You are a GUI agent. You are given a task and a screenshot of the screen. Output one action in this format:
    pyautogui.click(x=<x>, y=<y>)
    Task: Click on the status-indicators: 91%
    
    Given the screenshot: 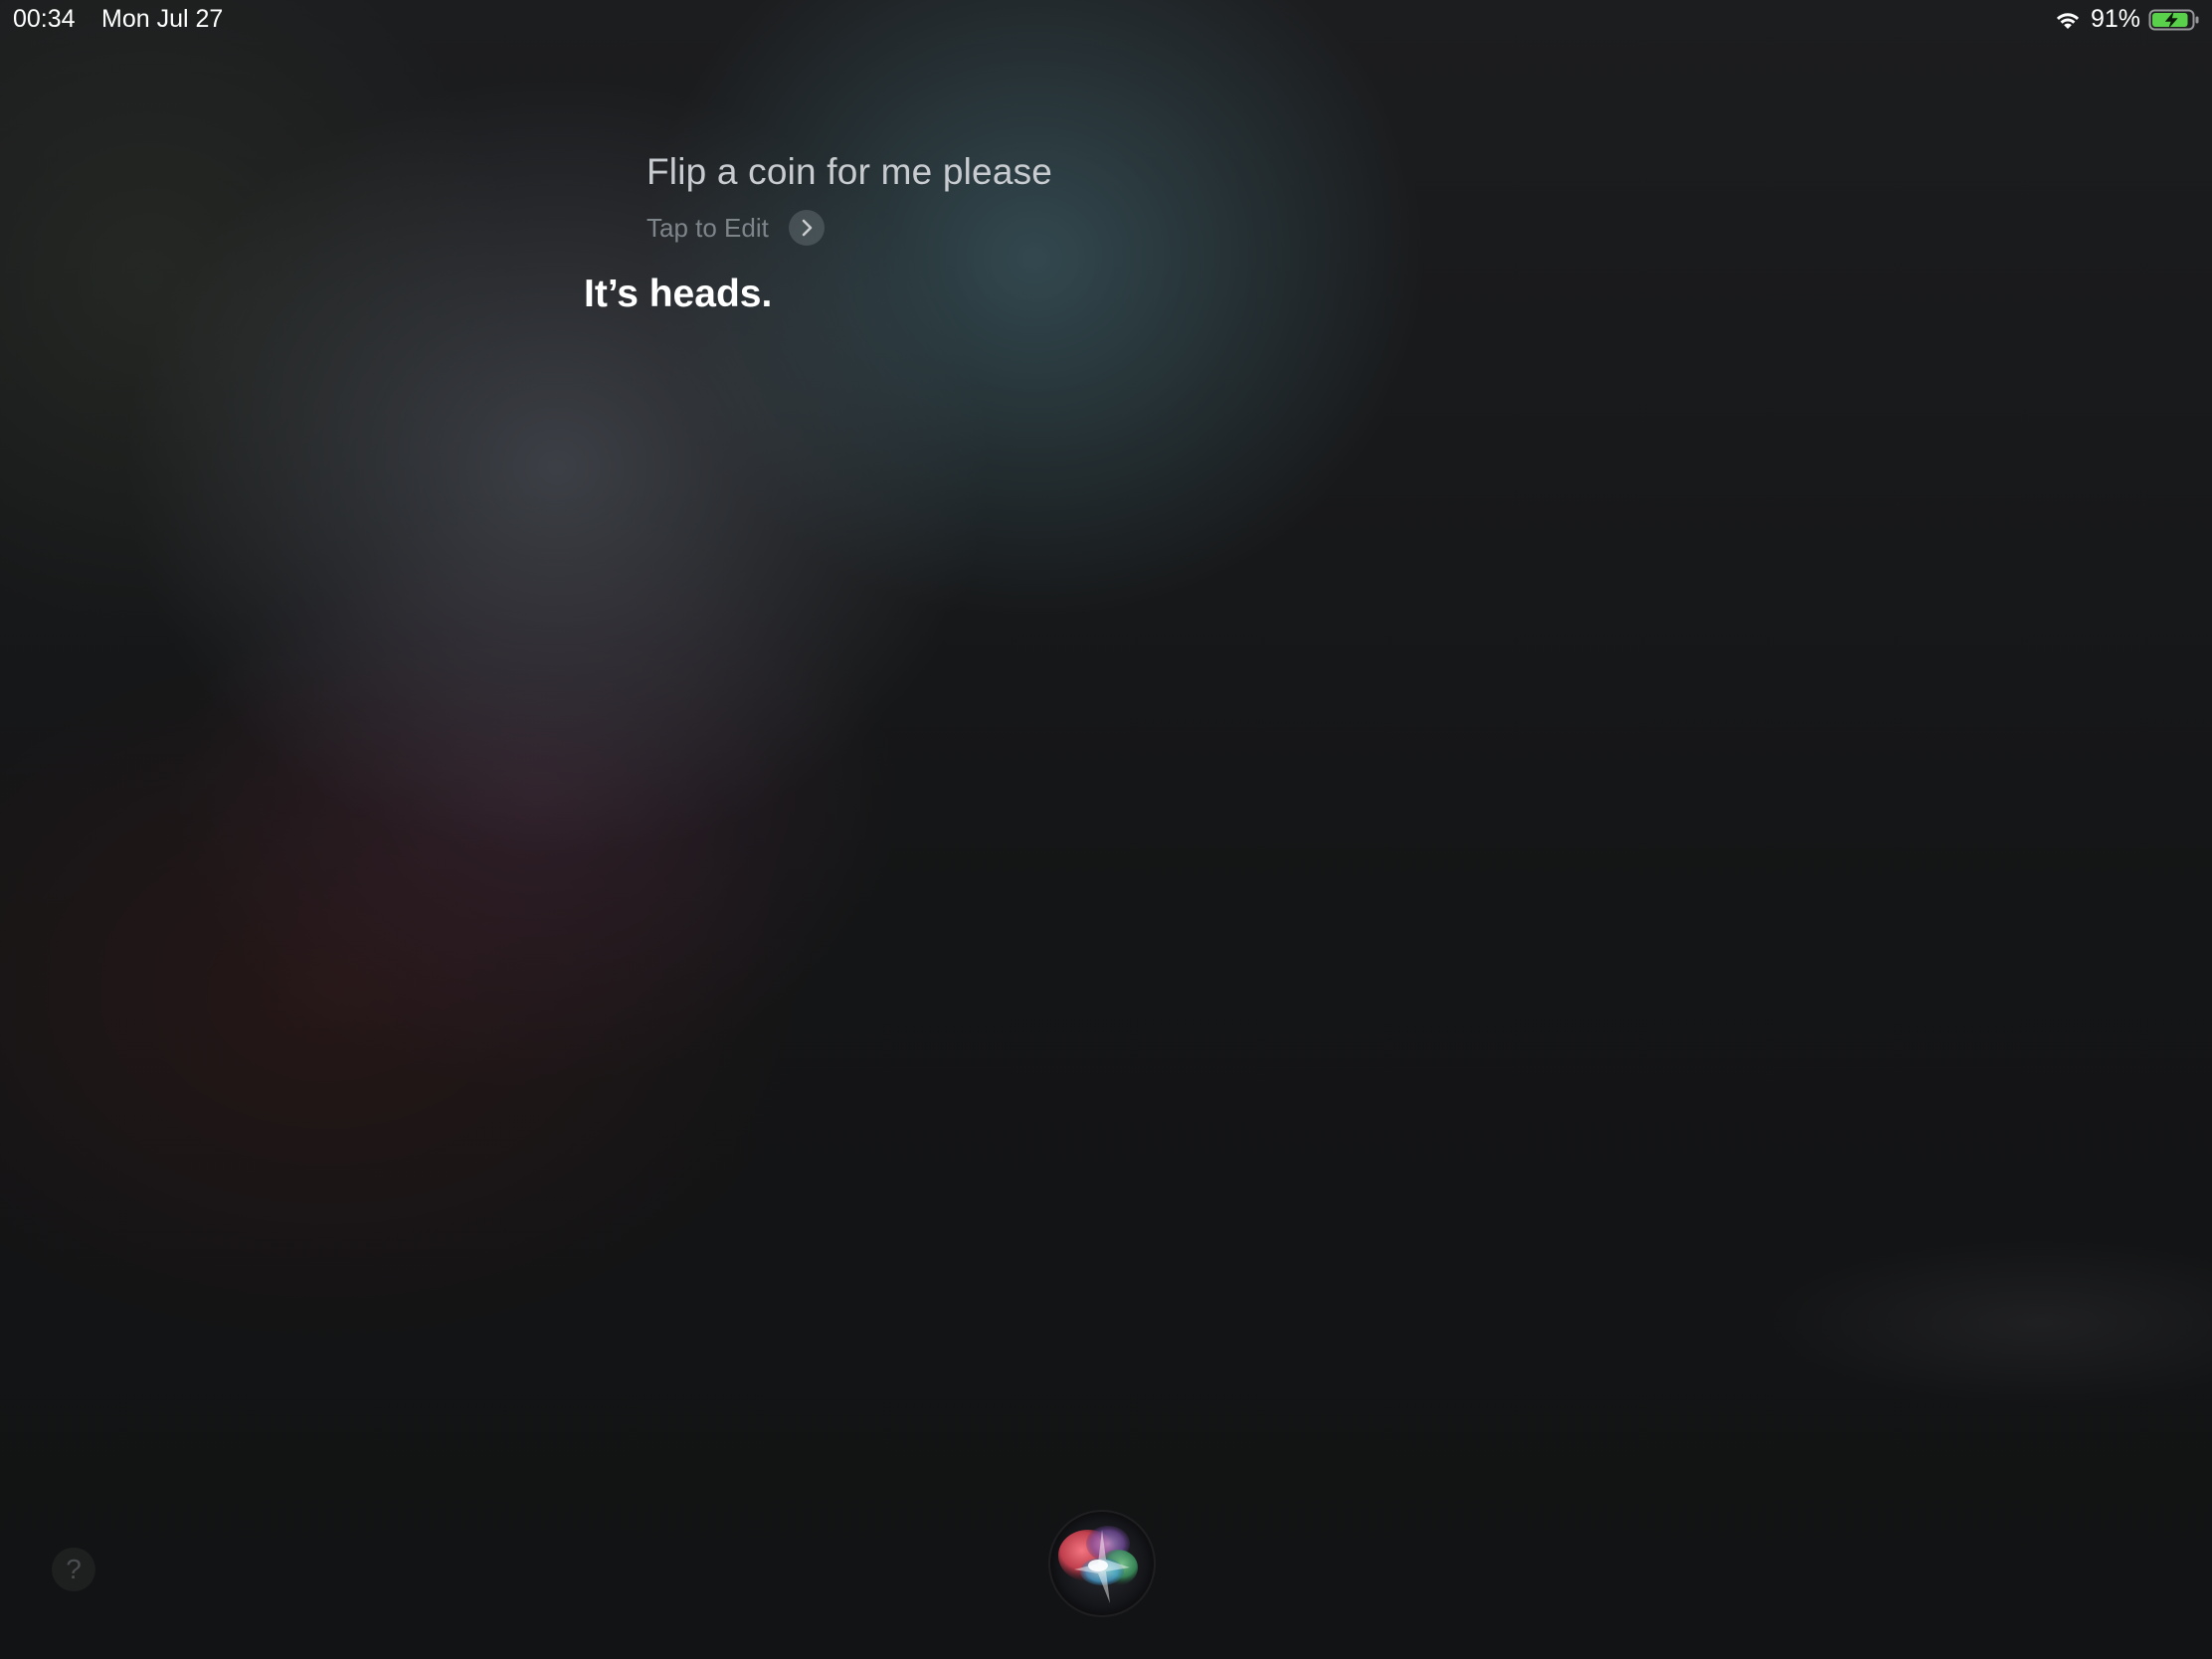 What is the action you would take?
    pyautogui.click(x=2126, y=19)
    